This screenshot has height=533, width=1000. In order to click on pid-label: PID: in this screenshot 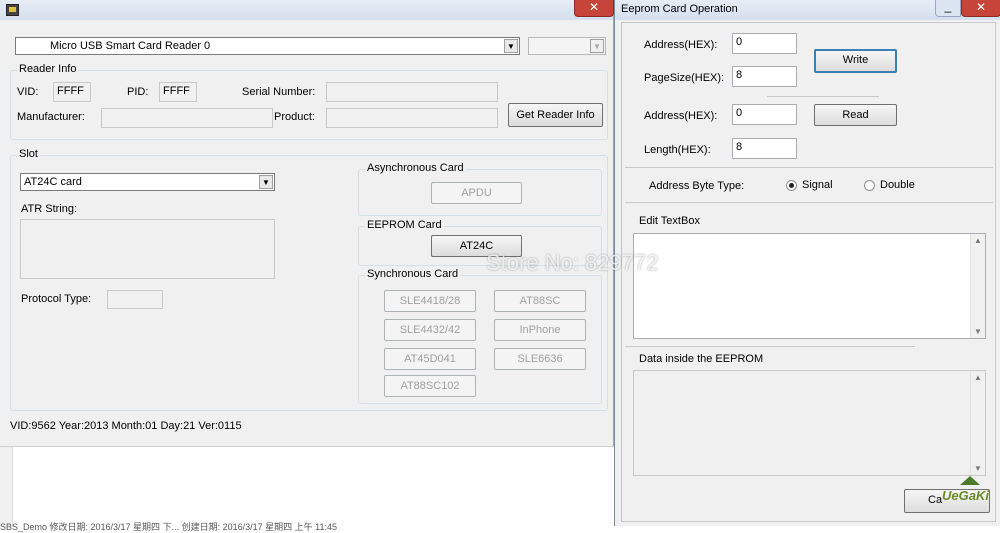, I will do `click(138, 92)`.